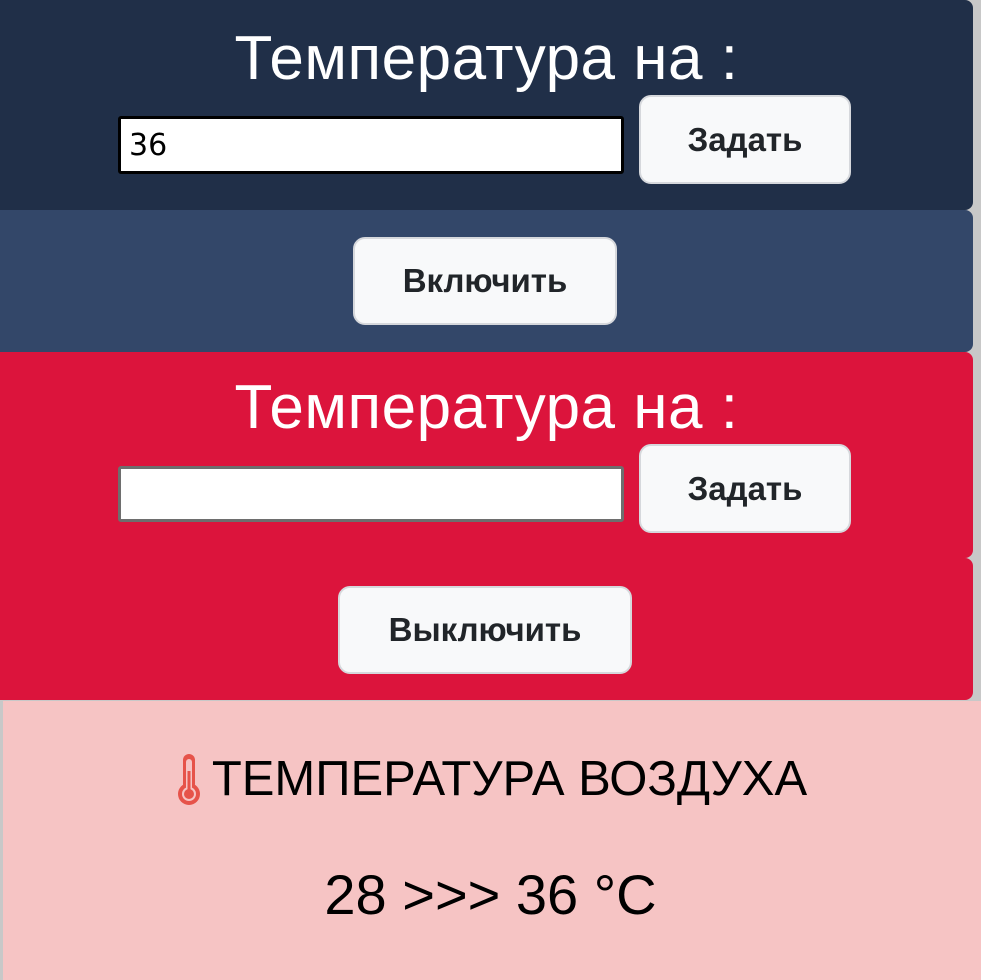 This screenshot has height=980, width=981. I want to click on turn-off-button: Выключить, so click(485, 630).